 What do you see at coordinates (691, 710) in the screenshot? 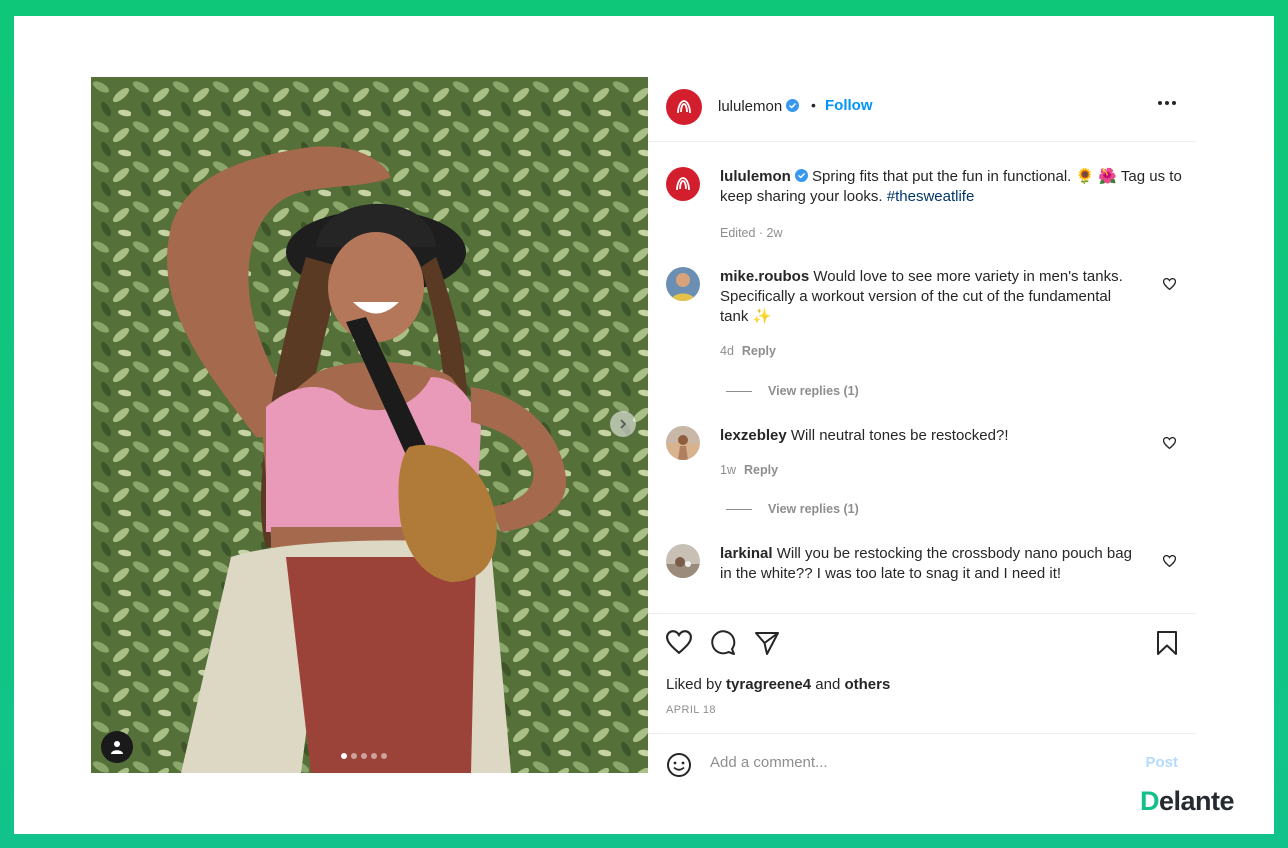
I see `post-date: APRIL 18` at bounding box center [691, 710].